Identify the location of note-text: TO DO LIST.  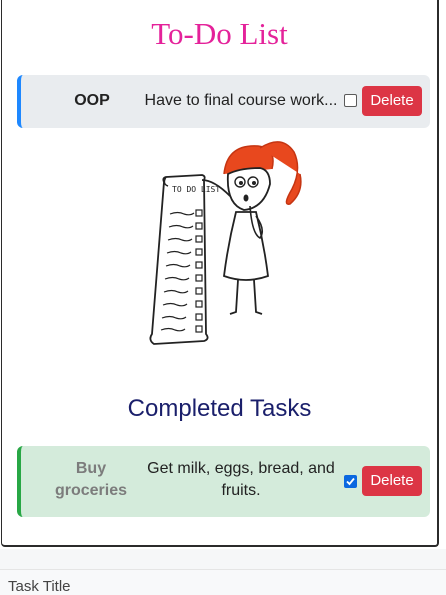
(196, 189).